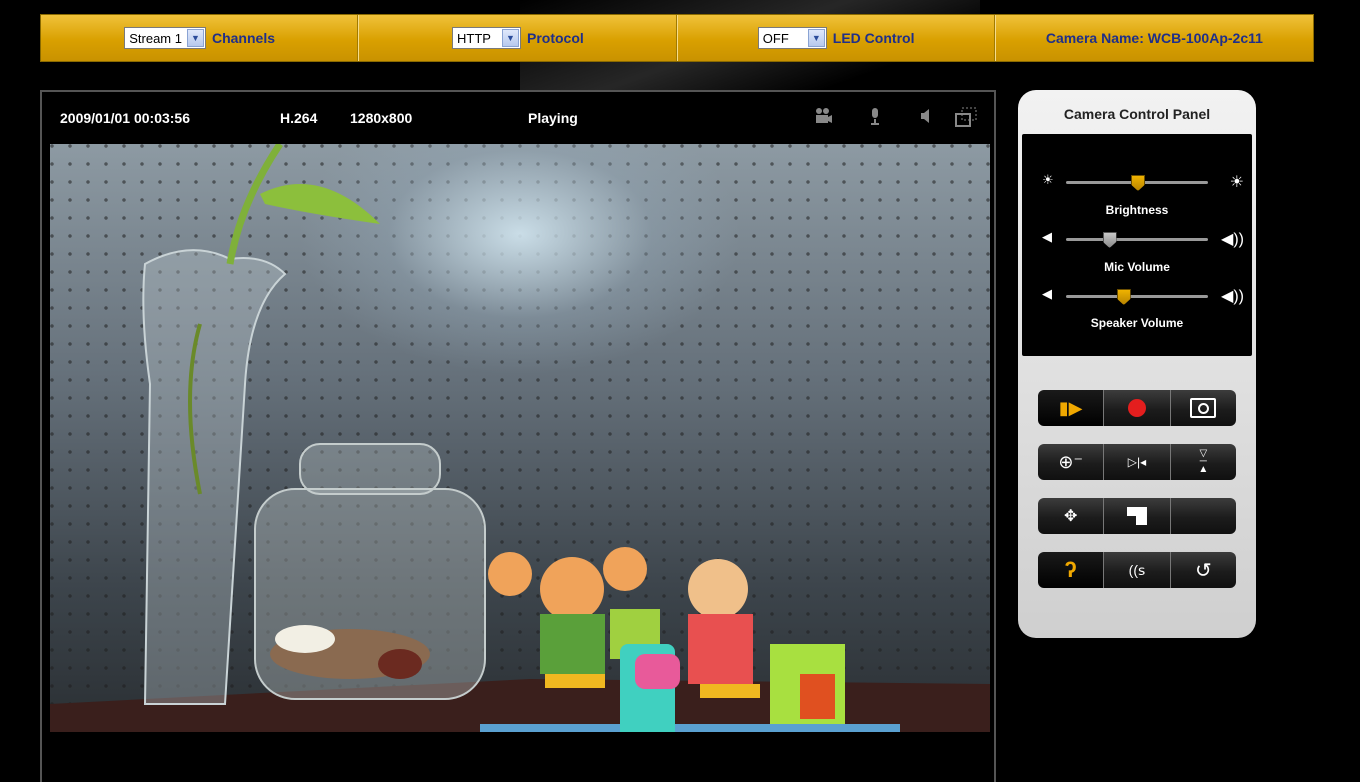  Describe the element at coordinates (1236, 182) in the screenshot. I see `brightness-high-icon: ☀` at that location.